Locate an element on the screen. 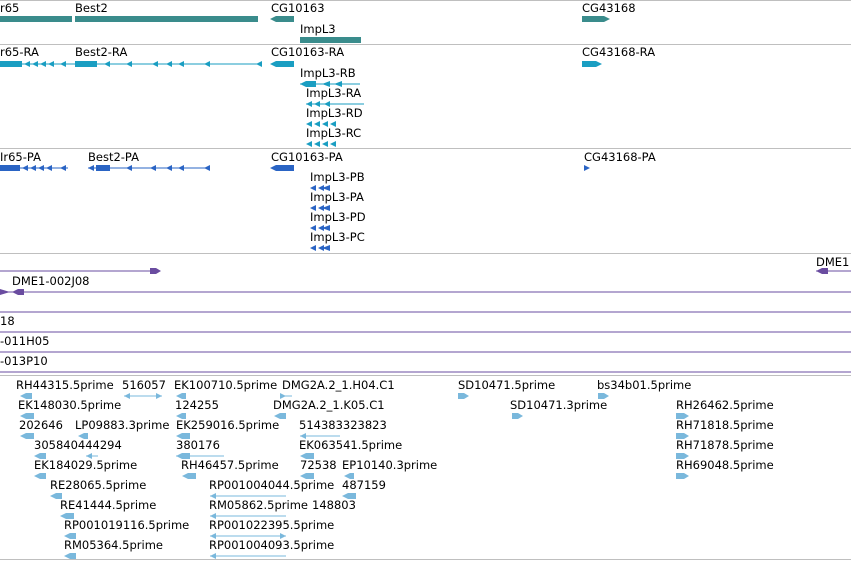  feature-label: RM05862.5prime is located at coordinates (258, 505).